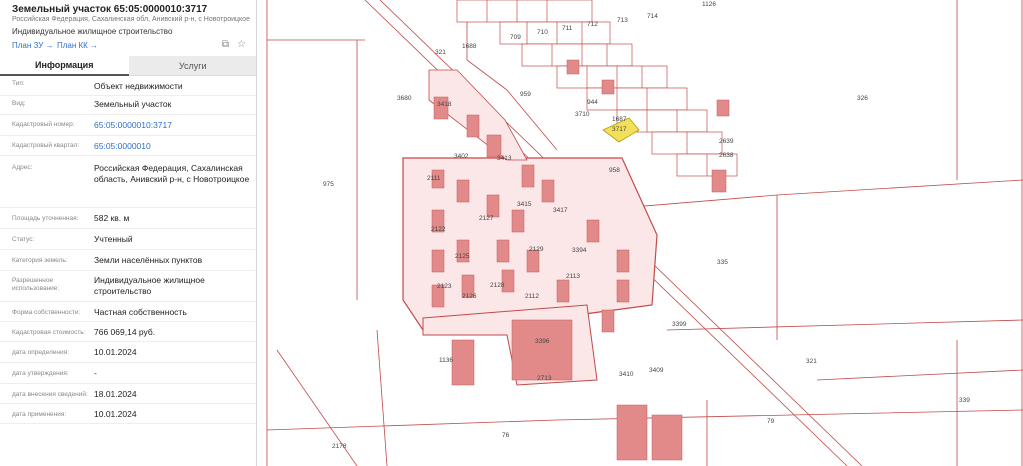  Describe the element at coordinates (45, 218) in the screenshot. I see `row-label: Площадь уточненная:` at that location.